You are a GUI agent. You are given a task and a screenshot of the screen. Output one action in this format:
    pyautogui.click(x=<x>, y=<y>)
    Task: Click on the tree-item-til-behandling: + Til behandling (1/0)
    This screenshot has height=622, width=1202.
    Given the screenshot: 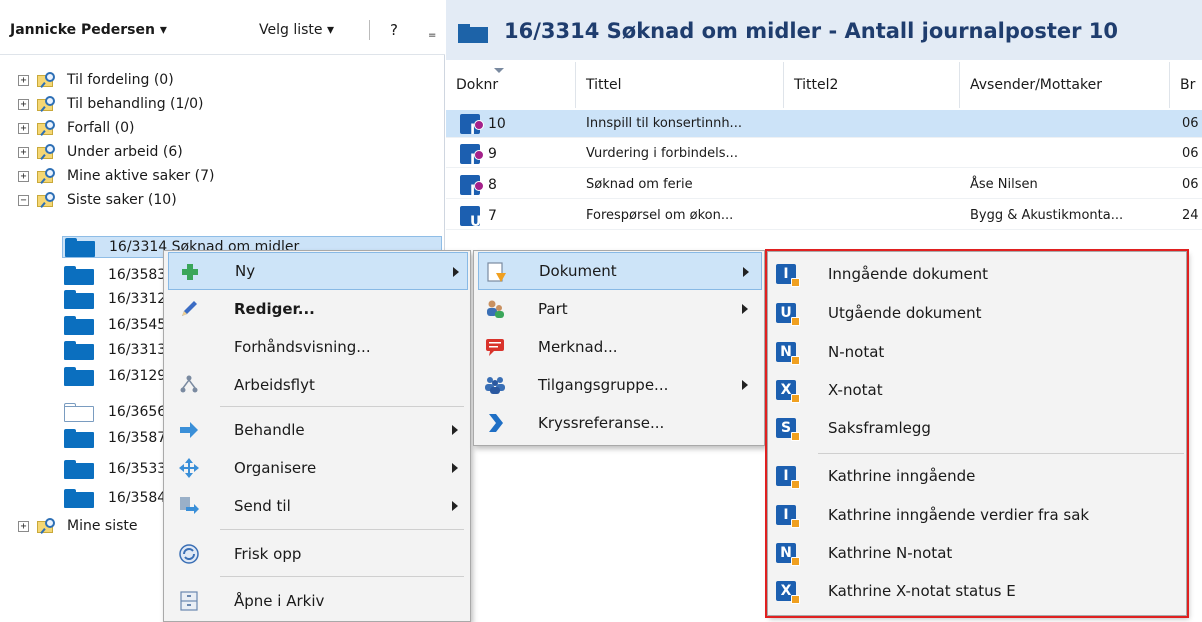 What is the action you would take?
    pyautogui.click(x=111, y=104)
    